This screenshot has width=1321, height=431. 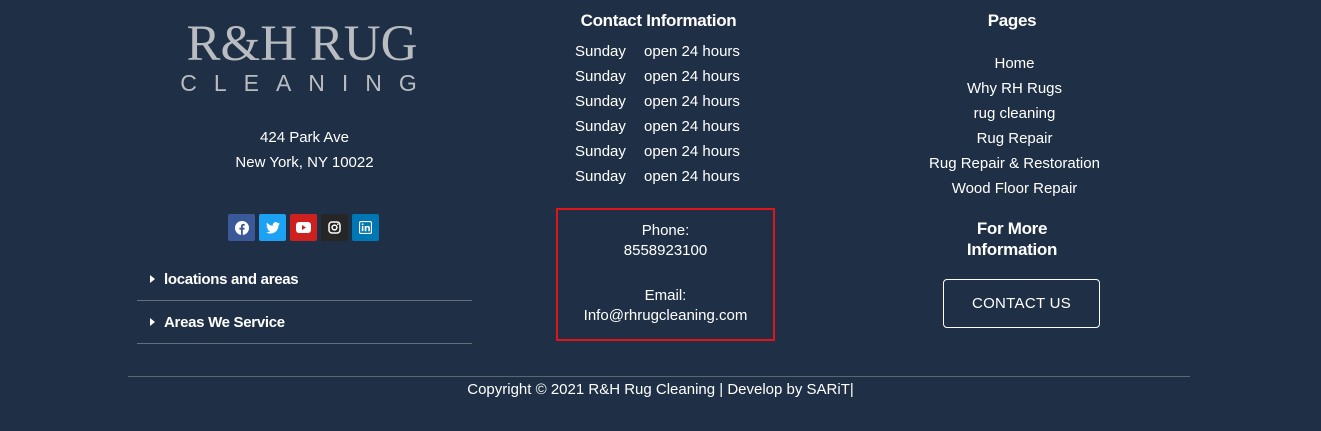 What do you see at coordinates (1012, 239) in the screenshot?
I see `more-information-heading: For More Information` at bounding box center [1012, 239].